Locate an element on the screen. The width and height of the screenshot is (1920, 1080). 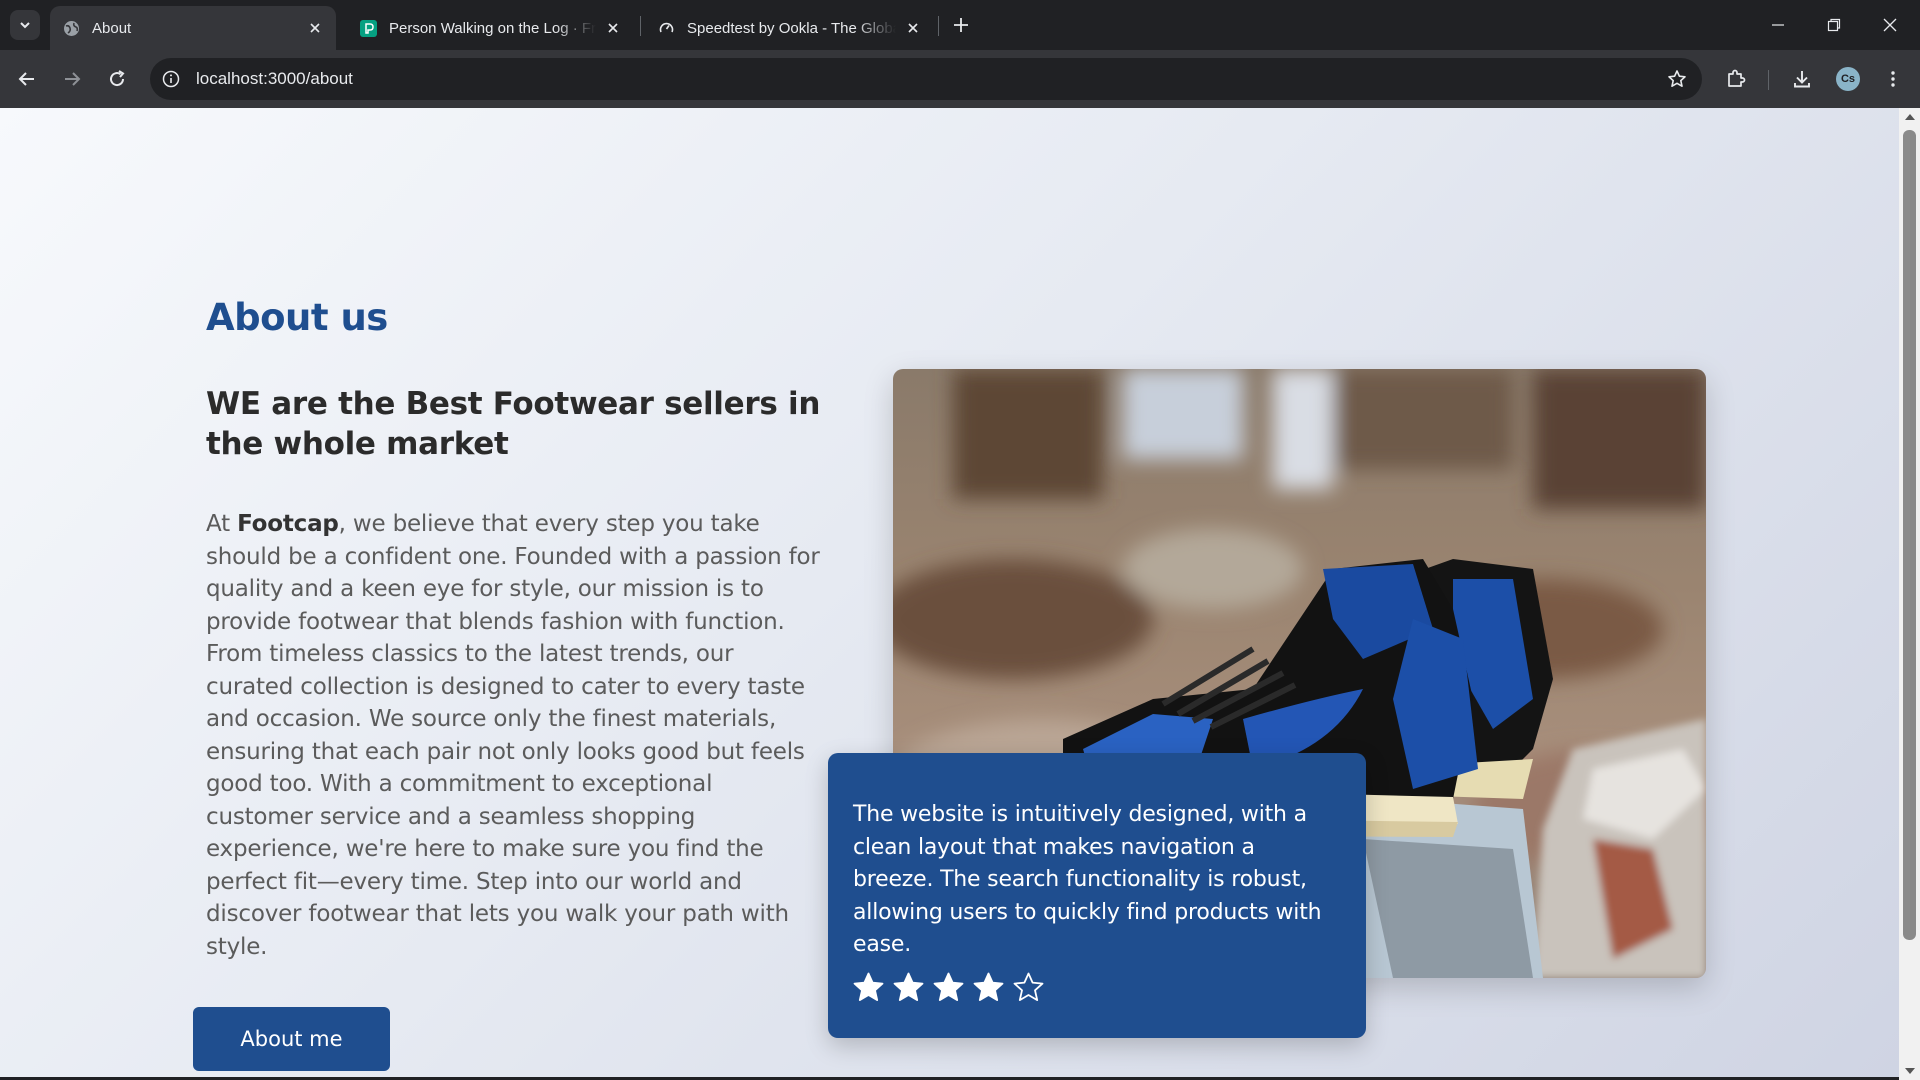
minimize-icon is located at coordinates (1778, 25).